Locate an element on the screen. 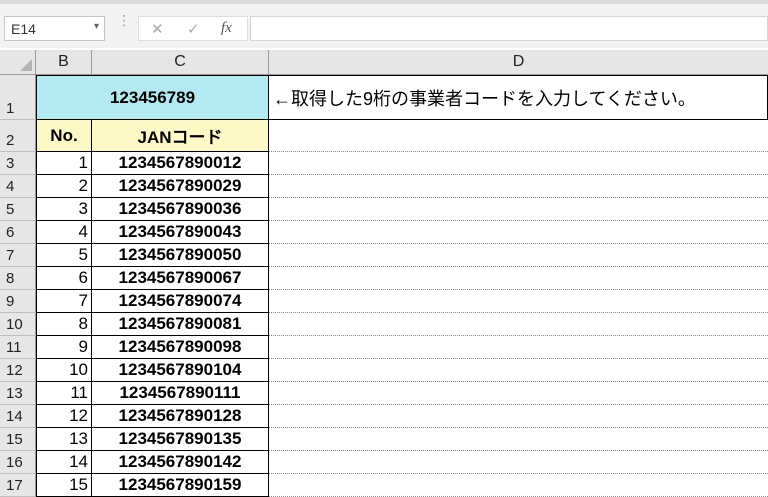  row-header-8: 8 is located at coordinates (18, 278).